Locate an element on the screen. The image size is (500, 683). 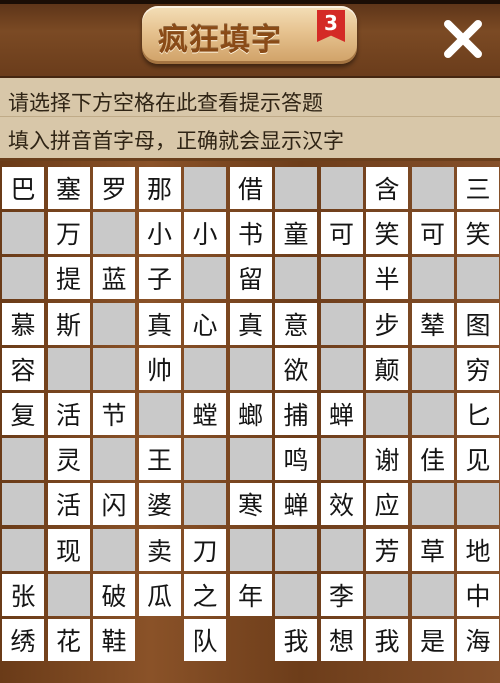
grid-cell-filled: 捕 is located at coordinates (296, 413).